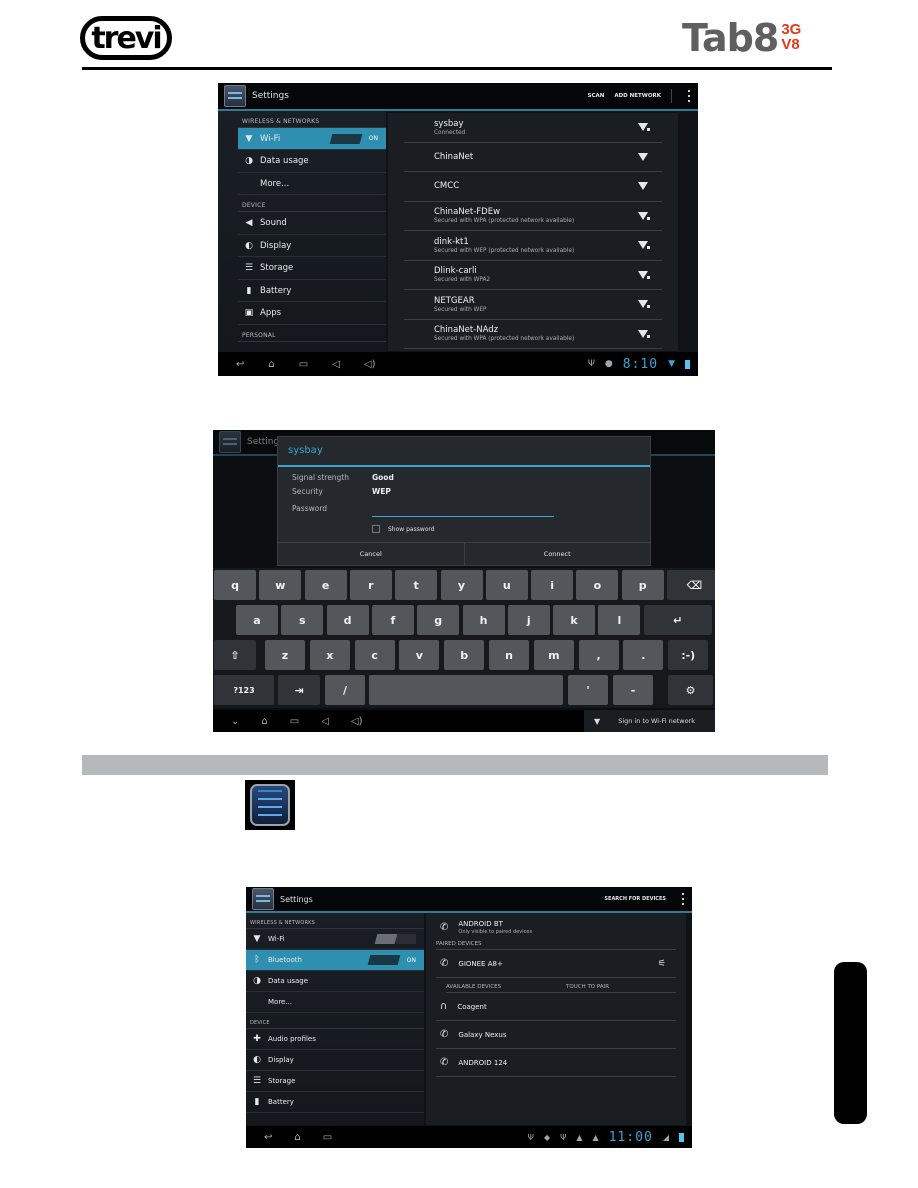 This screenshot has width=918, height=1188. Describe the element at coordinates (312, 223) in the screenshot. I see `sidebar-item-sound: ◀ Sound` at that location.